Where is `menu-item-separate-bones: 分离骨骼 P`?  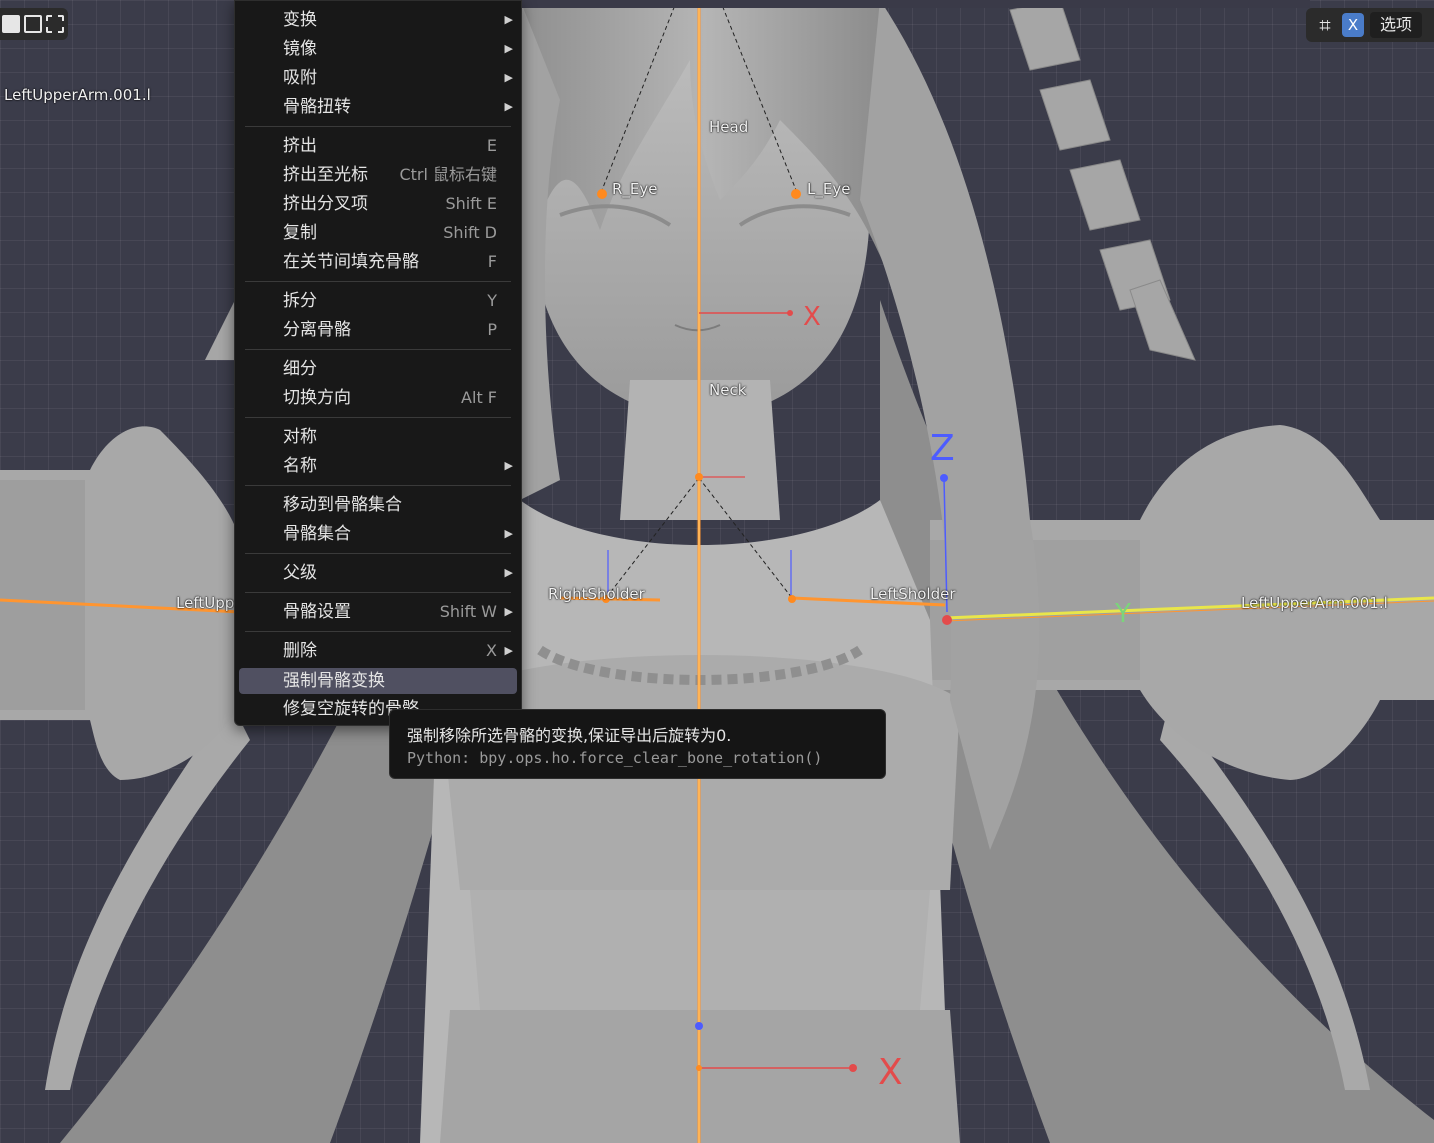 menu-item-separate-bones: 分离骨骼 P is located at coordinates (379, 330).